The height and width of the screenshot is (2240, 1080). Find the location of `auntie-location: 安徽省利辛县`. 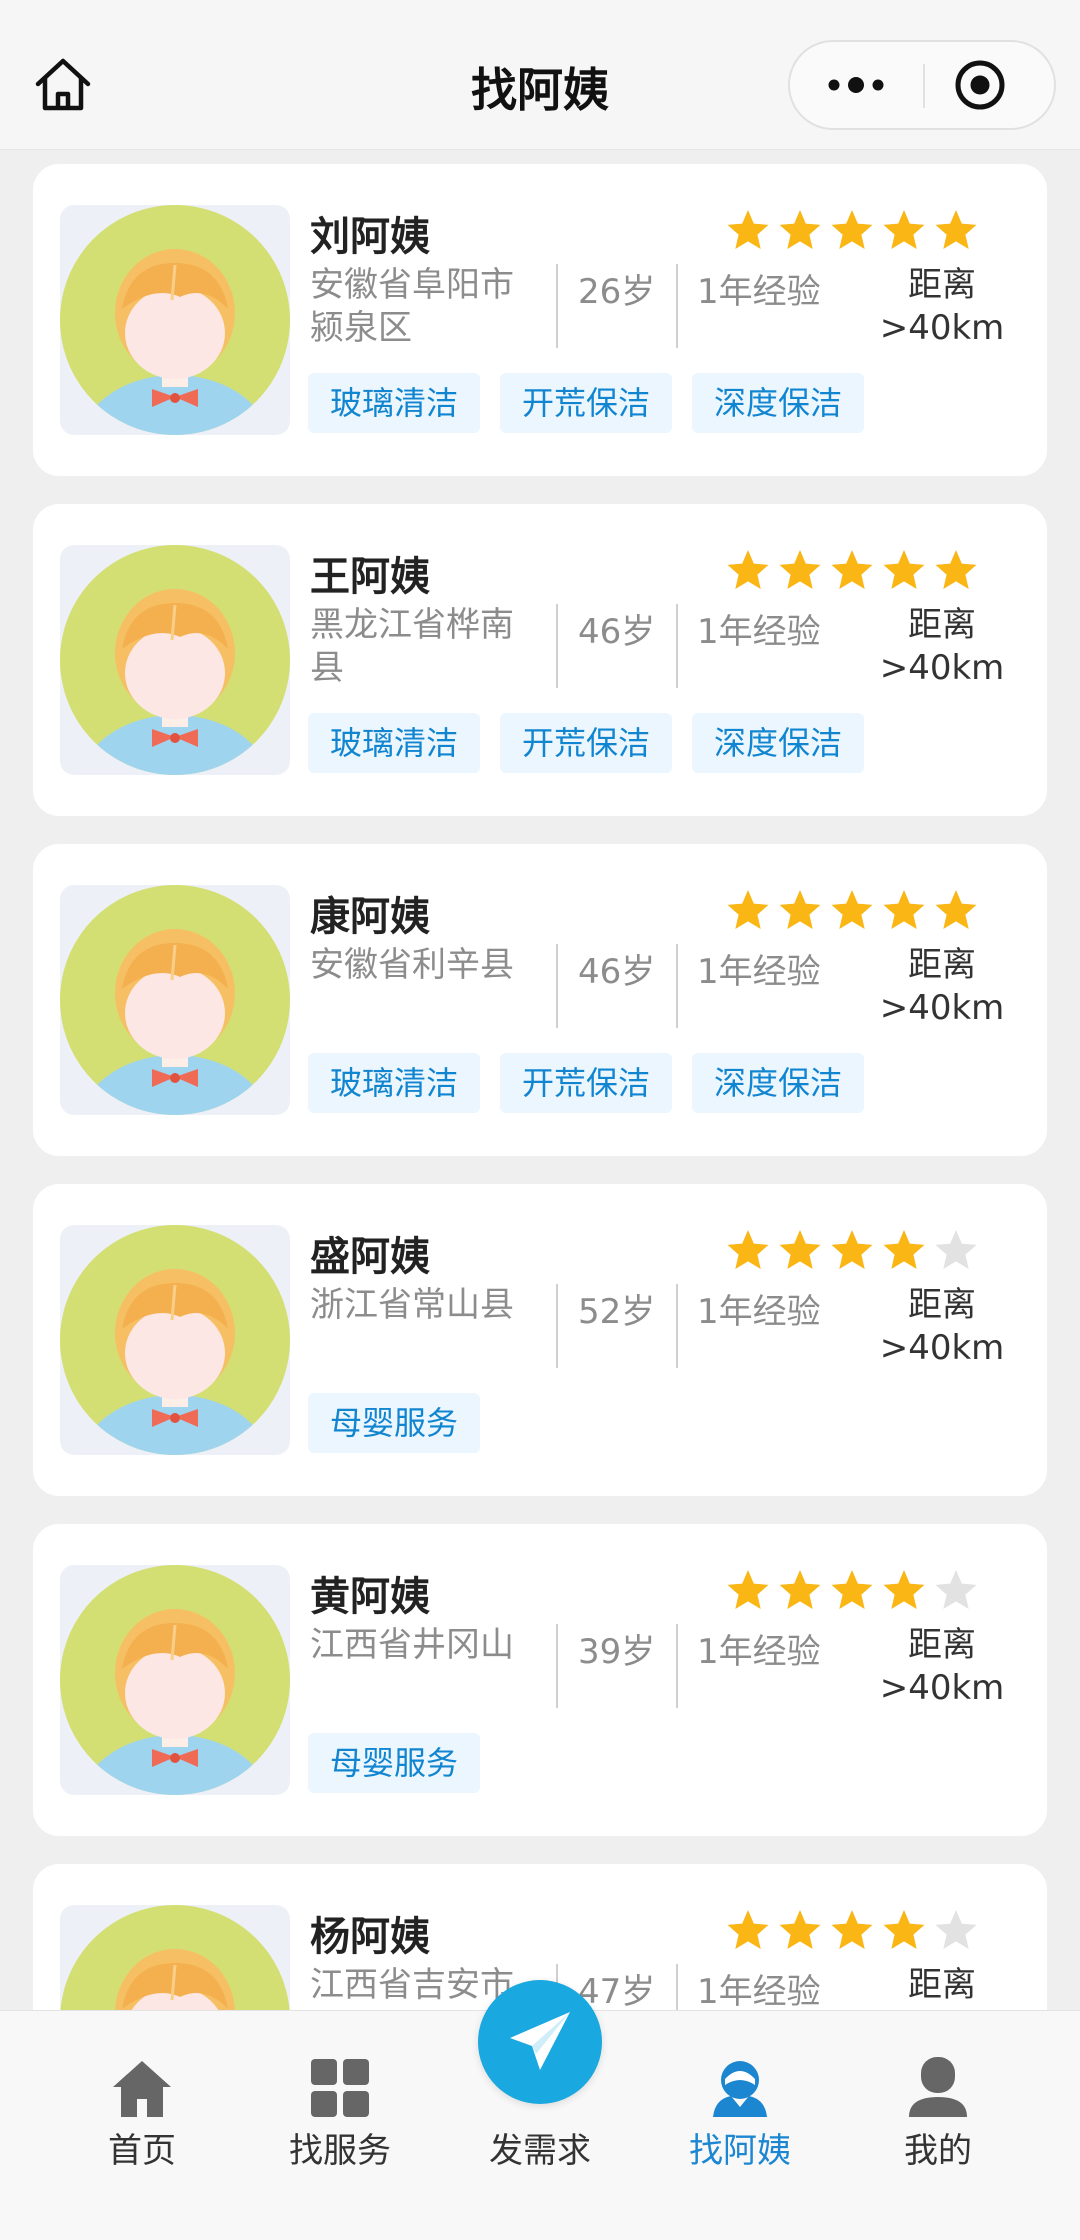

auntie-location: 安徽省利辛县 is located at coordinates (412, 965).